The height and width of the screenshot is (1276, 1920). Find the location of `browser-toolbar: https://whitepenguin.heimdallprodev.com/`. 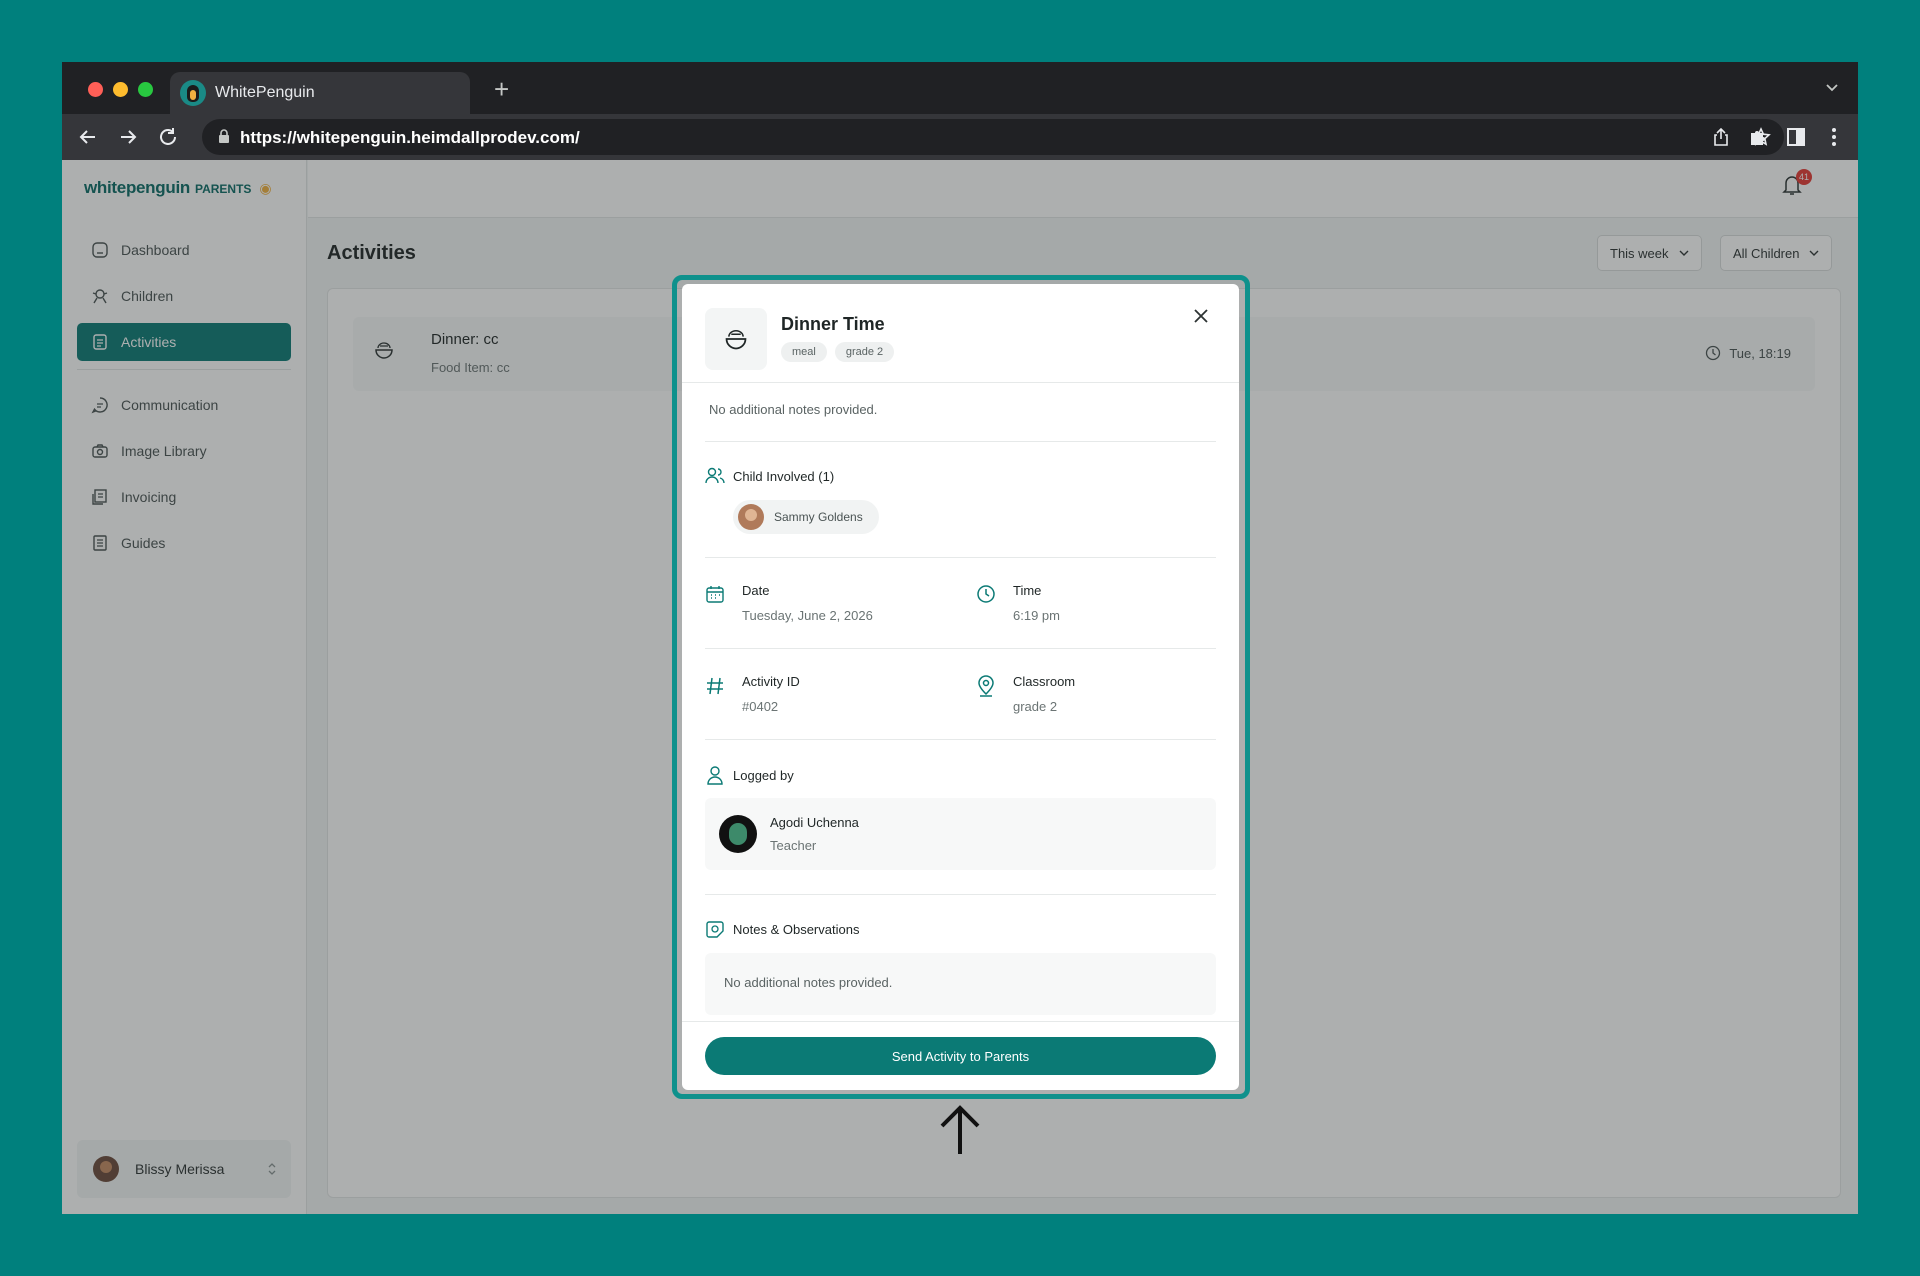

browser-toolbar: https://whitepenguin.heimdallprodev.com/ is located at coordinates (960, 137).